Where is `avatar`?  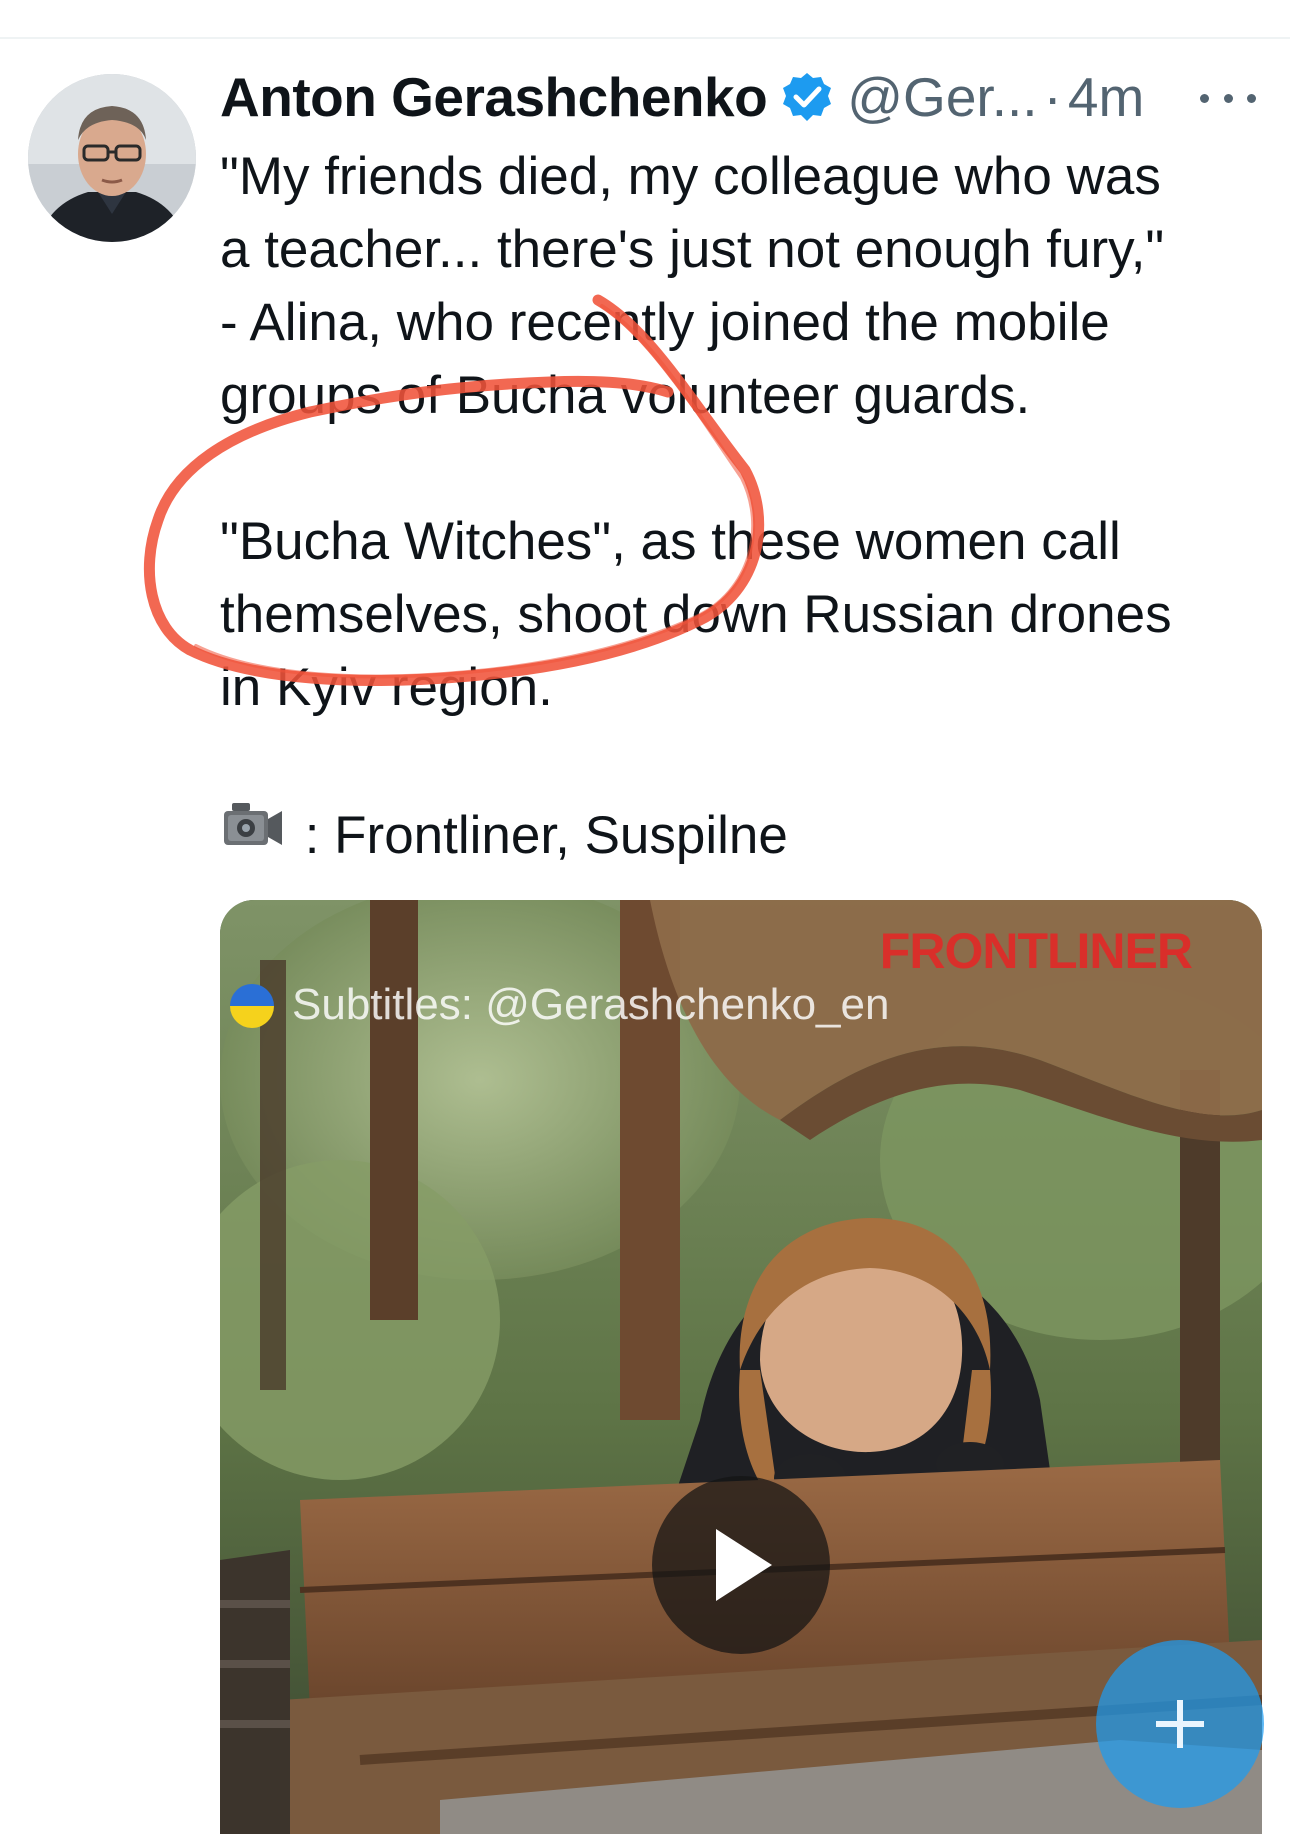
avatar is located at coordinates (112, 158).